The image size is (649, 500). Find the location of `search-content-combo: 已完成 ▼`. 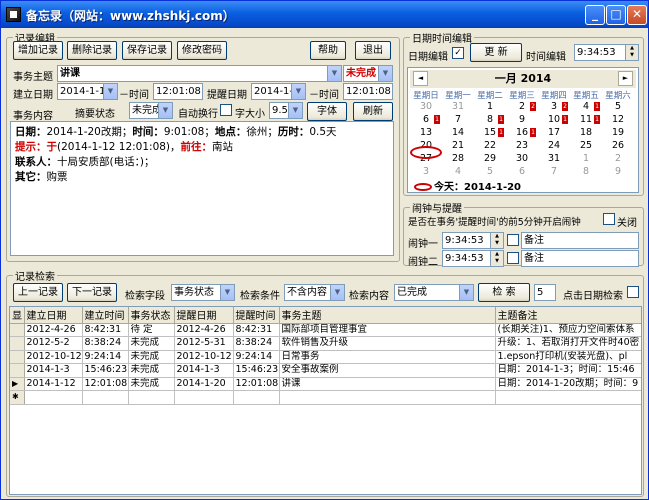

search-content-combo: 已完成 ▼ is located at coordinates (434, 292).